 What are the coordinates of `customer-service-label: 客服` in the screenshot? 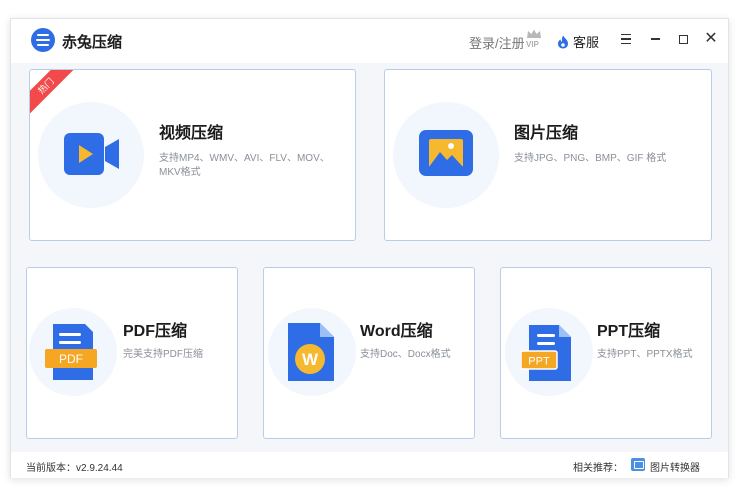 It's located at (586, 42).